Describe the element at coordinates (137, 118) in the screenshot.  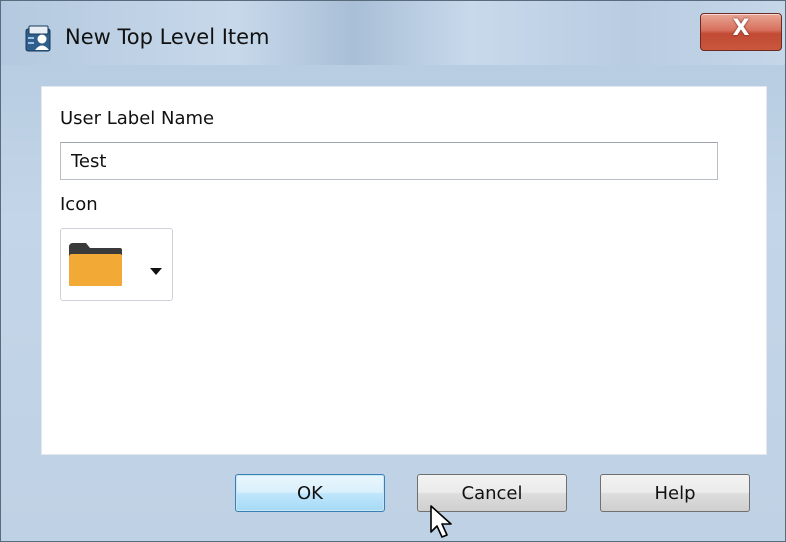
I see `user-label-name-label: User Label Name` at that location.